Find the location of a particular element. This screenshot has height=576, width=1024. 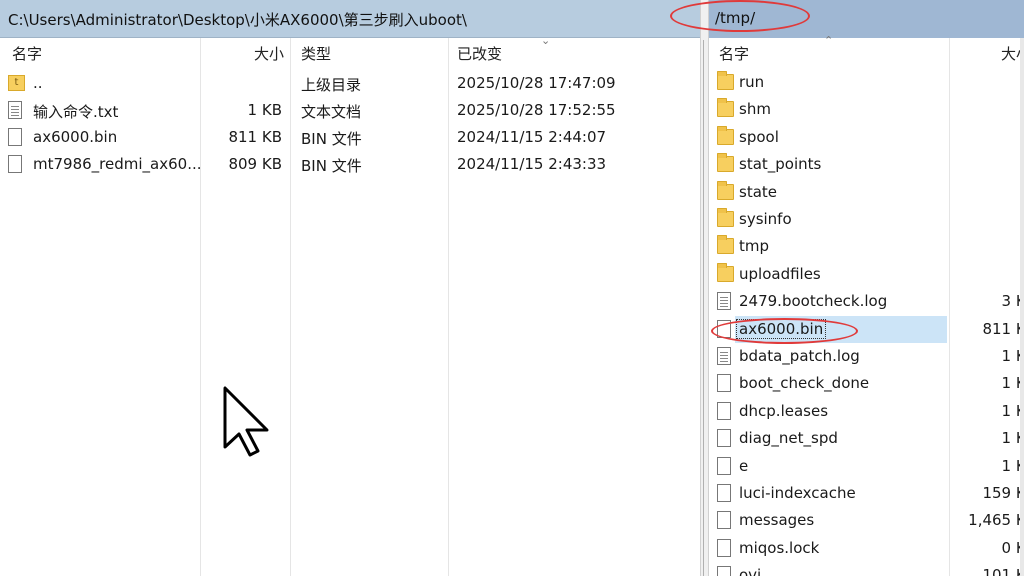

remote-file-name: tmp is located at coordinates (754, 246).